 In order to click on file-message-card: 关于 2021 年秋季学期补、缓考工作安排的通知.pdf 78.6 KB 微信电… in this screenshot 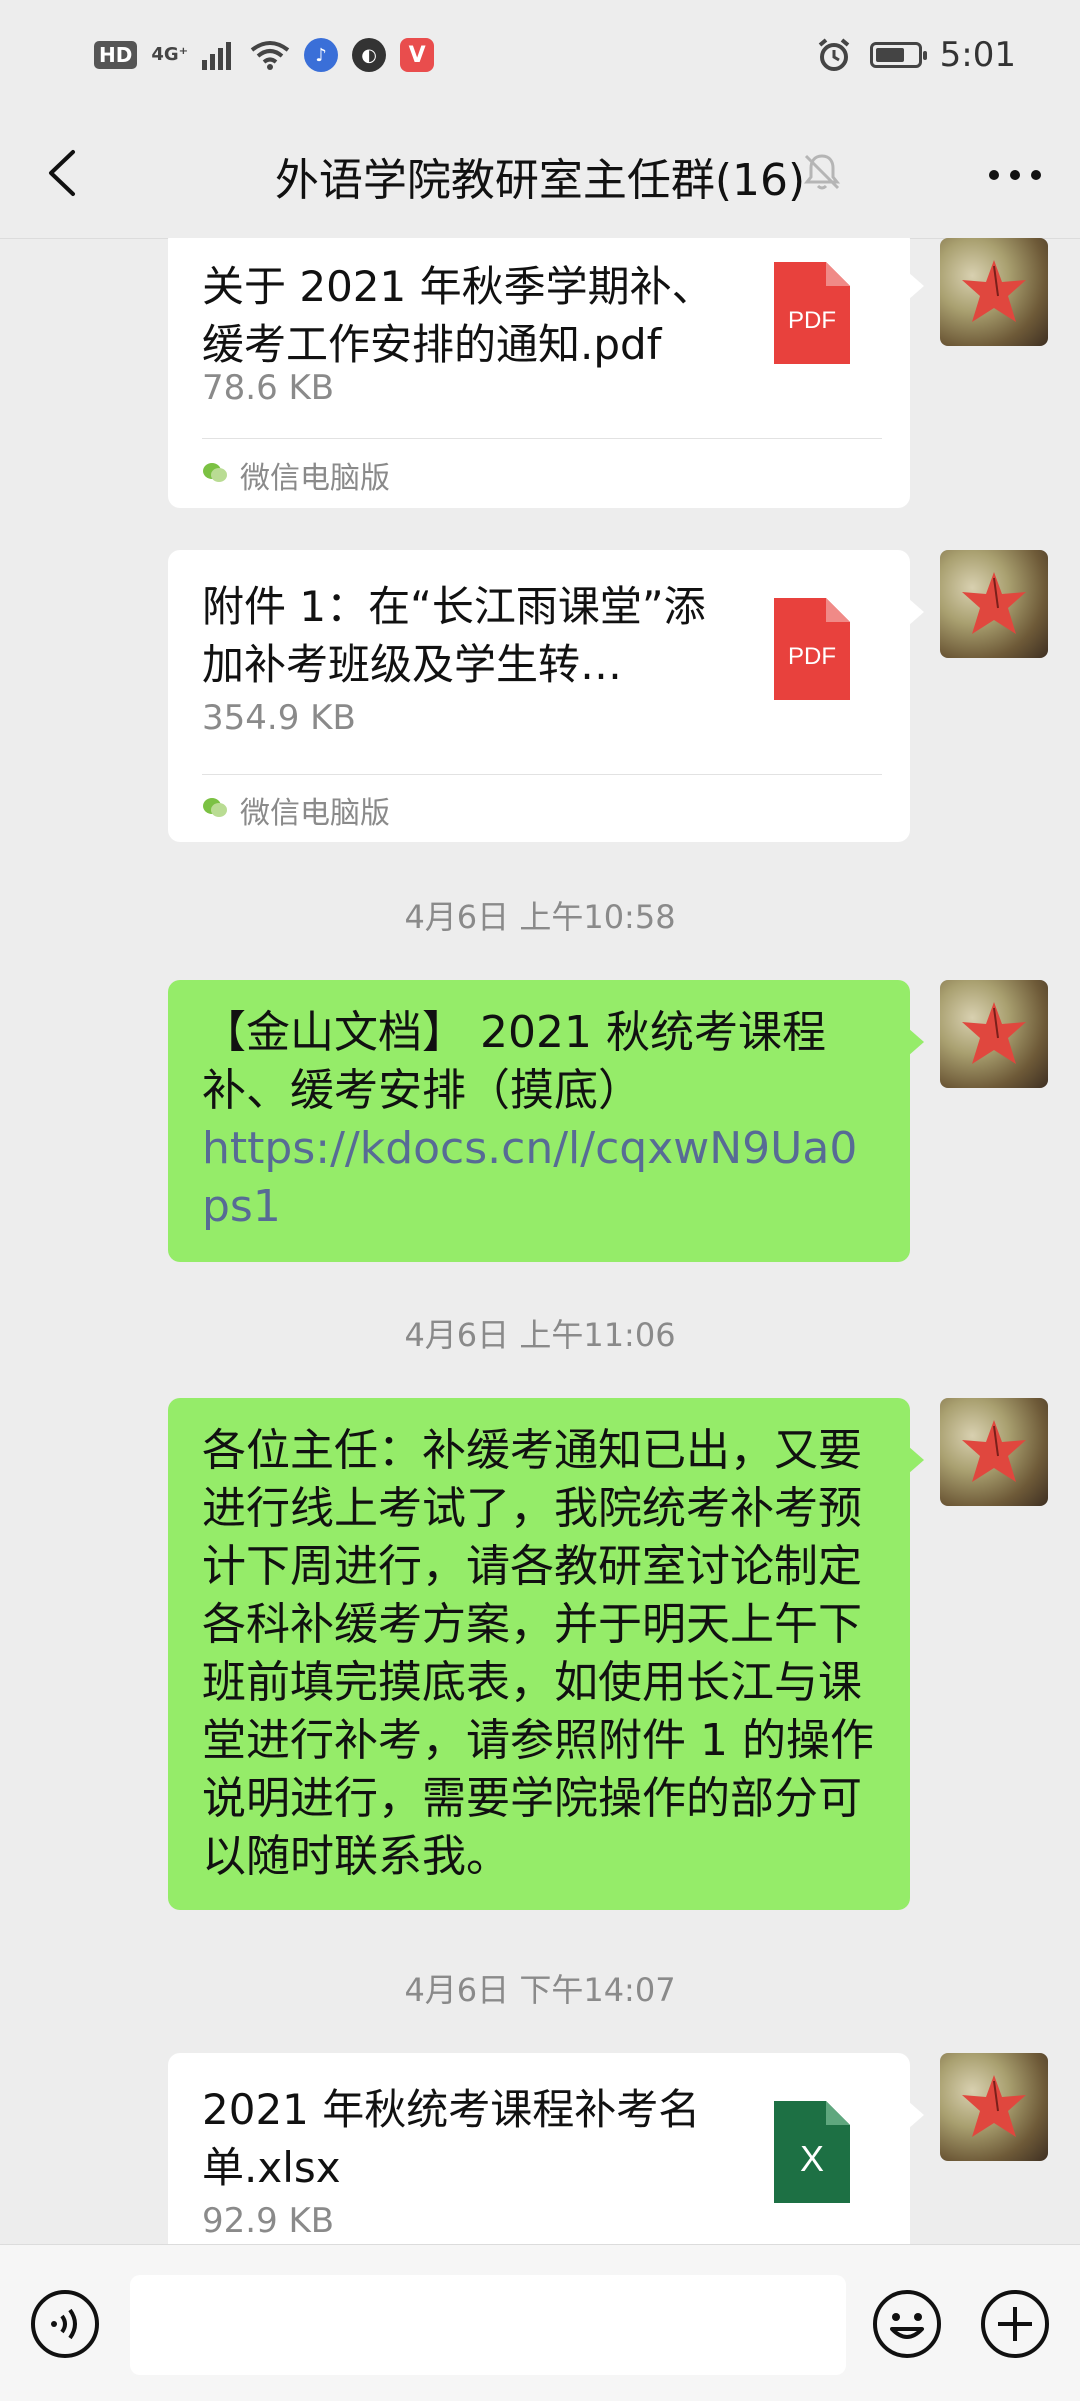, I will do `click(539, 373)`.